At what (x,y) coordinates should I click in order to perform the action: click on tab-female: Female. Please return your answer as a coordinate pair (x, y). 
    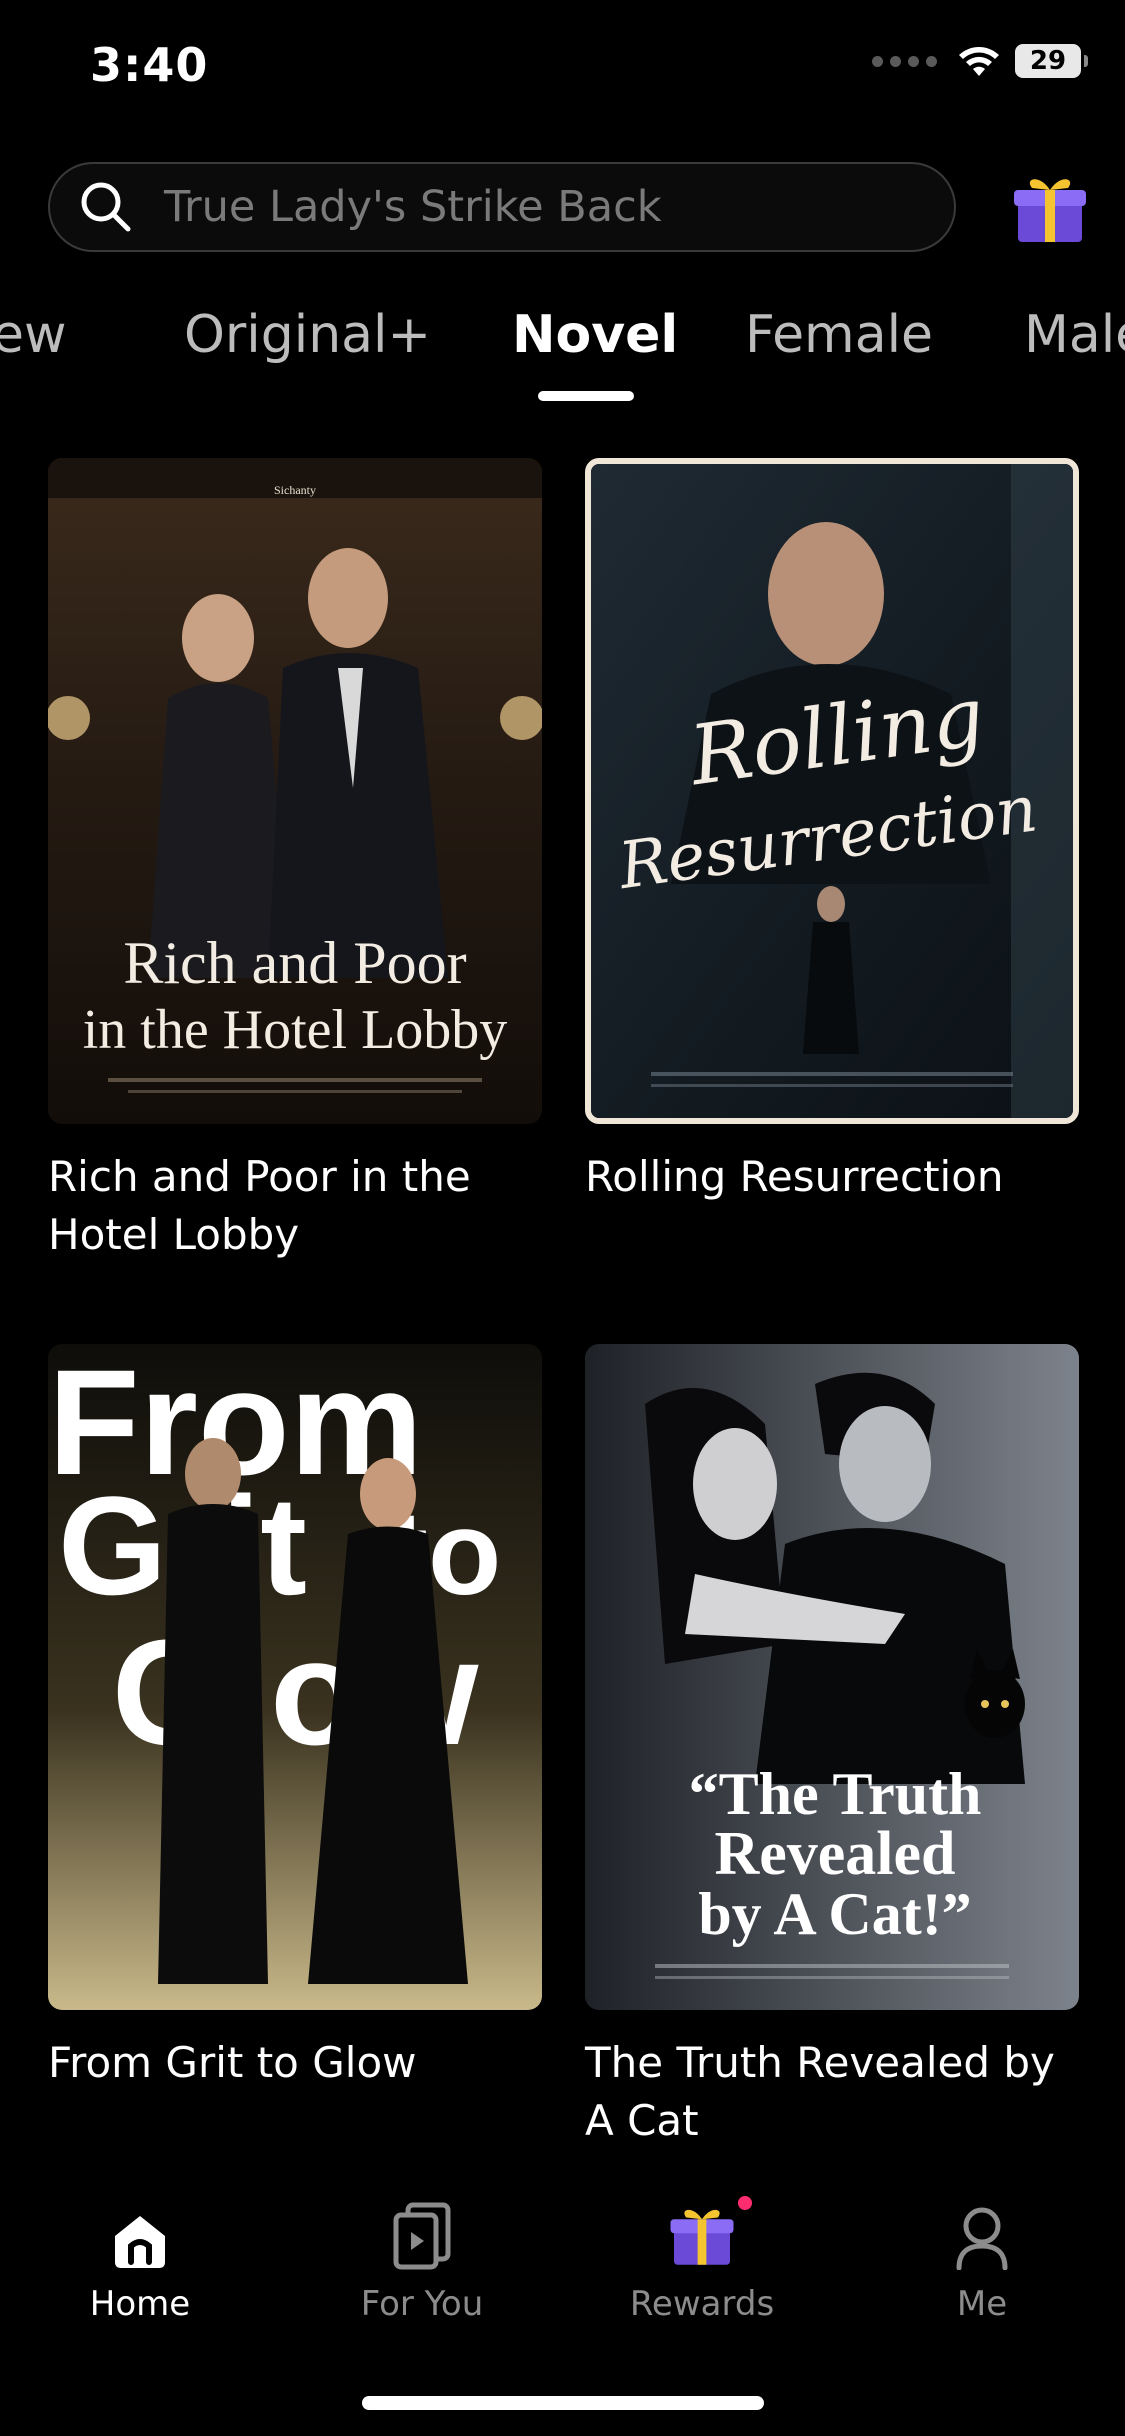
    Looking at the image, I should click on (839, 335).